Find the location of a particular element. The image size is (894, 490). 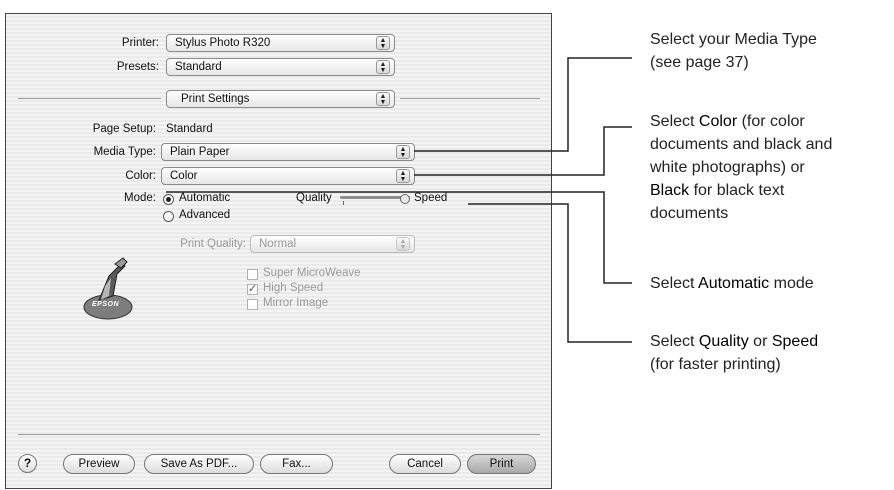

callout-color-line3: white photographs) or is located at coordinates (727, 167).